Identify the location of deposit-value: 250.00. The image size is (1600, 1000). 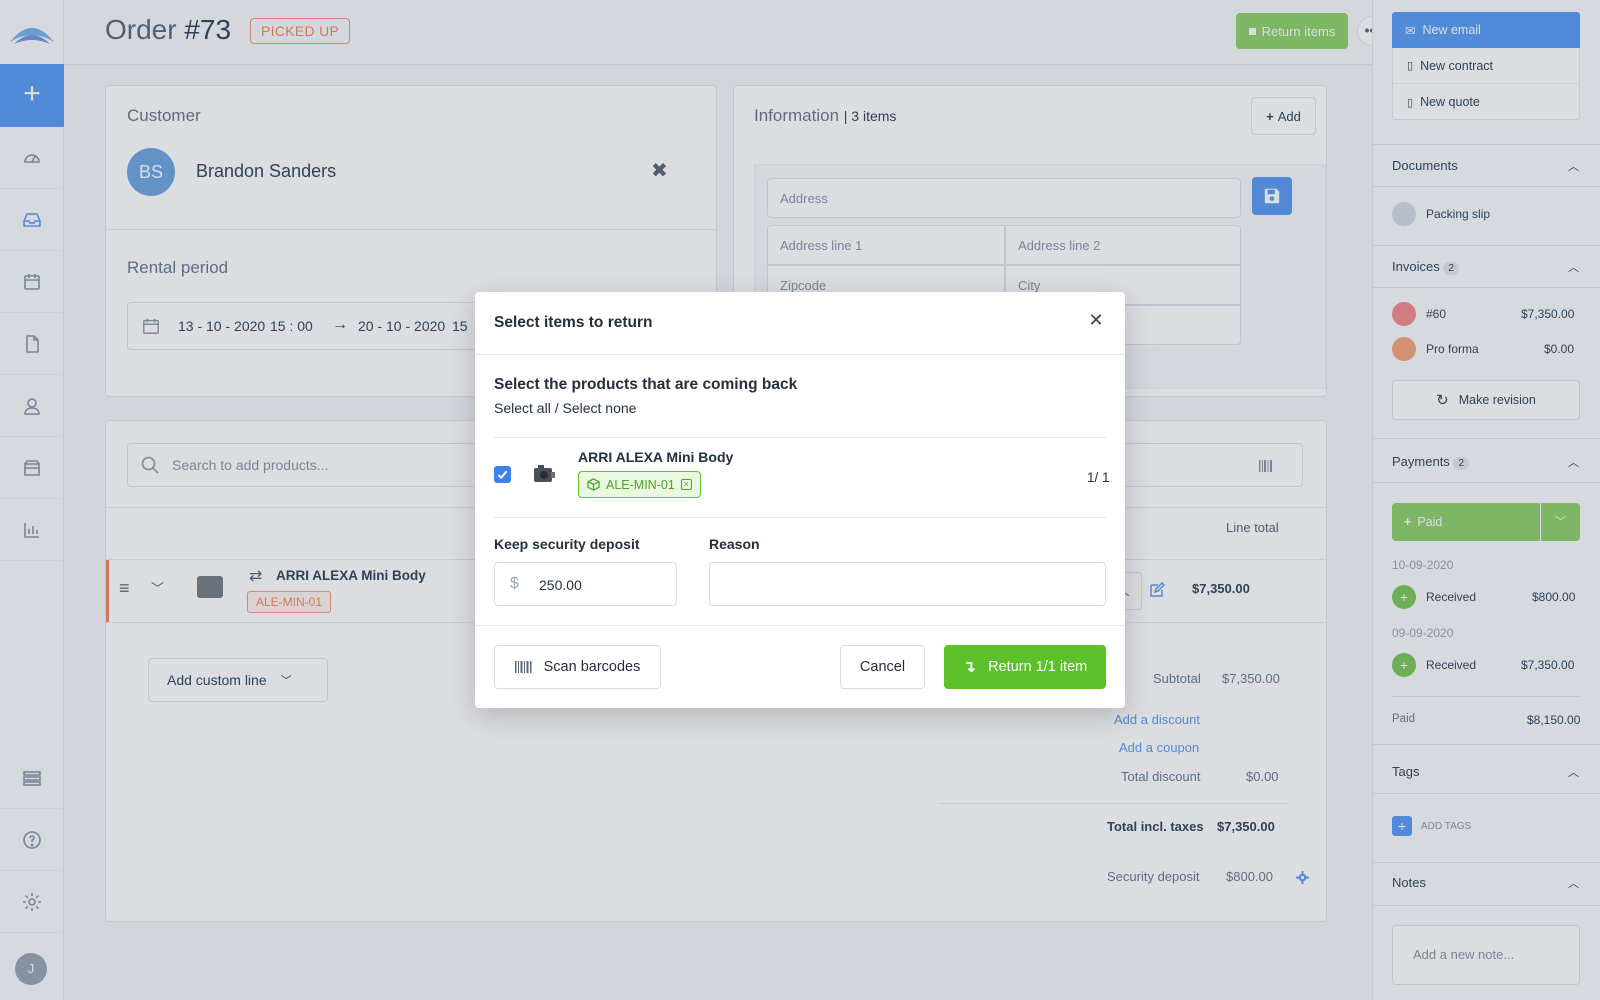
(560, 585).